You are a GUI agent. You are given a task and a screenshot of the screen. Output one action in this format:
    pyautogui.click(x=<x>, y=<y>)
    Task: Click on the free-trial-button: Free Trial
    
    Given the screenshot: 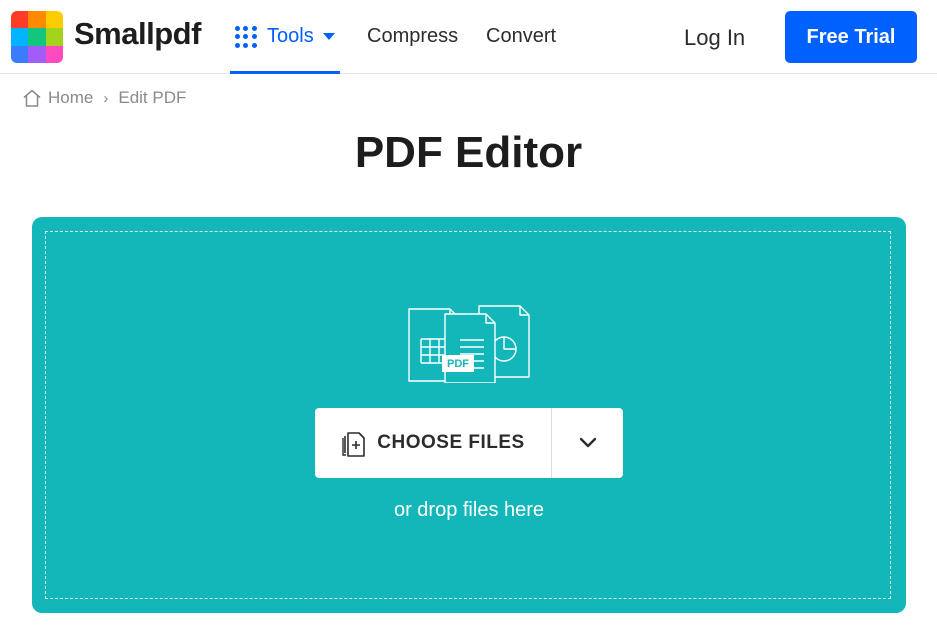 What is the action you would take?
    pyautogui.click(x=851, y=37)
    